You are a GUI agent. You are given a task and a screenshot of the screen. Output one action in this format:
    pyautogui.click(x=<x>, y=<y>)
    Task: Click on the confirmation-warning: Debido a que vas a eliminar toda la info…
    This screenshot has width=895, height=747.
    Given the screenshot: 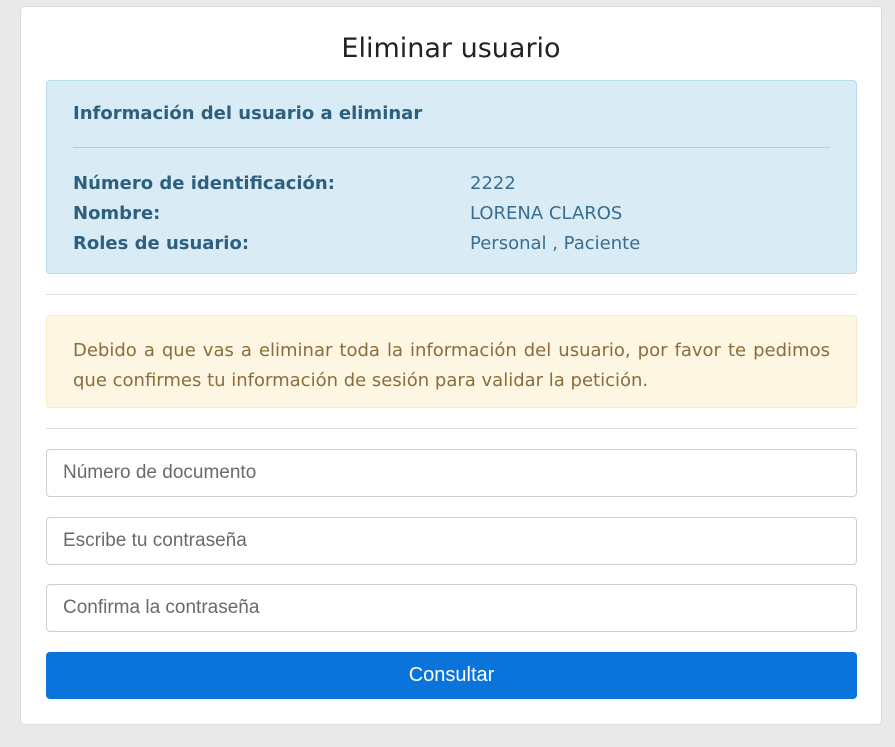 What is the action you would take?
    pyautogui.click(x=451, y=361)
    